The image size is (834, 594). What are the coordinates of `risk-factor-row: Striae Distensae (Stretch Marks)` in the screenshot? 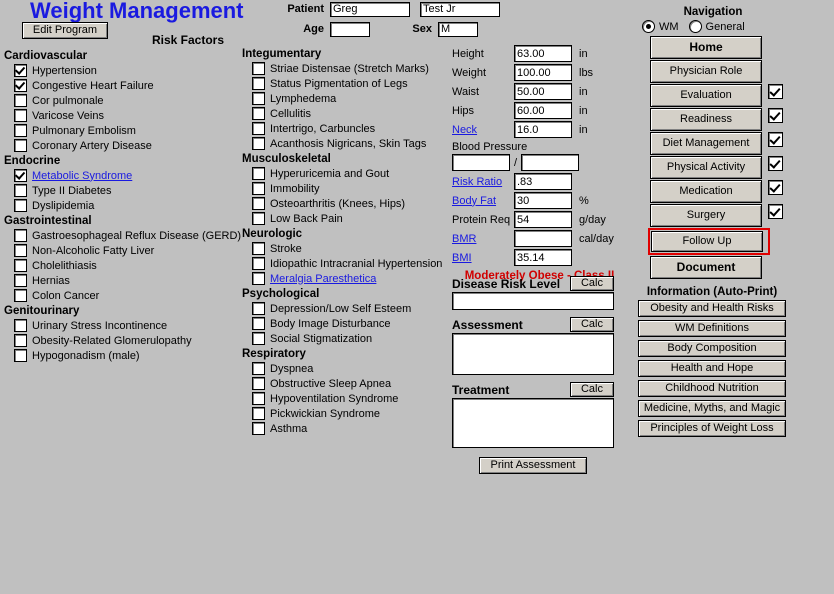 It's located at (344, 68).